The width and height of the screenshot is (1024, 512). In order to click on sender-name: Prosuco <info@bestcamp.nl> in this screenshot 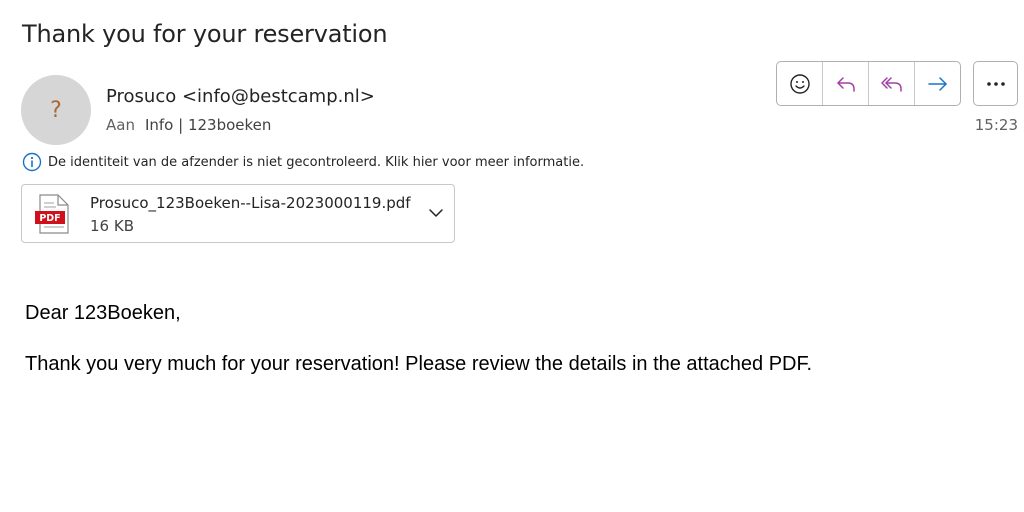, I will do `click(240, 96)`.